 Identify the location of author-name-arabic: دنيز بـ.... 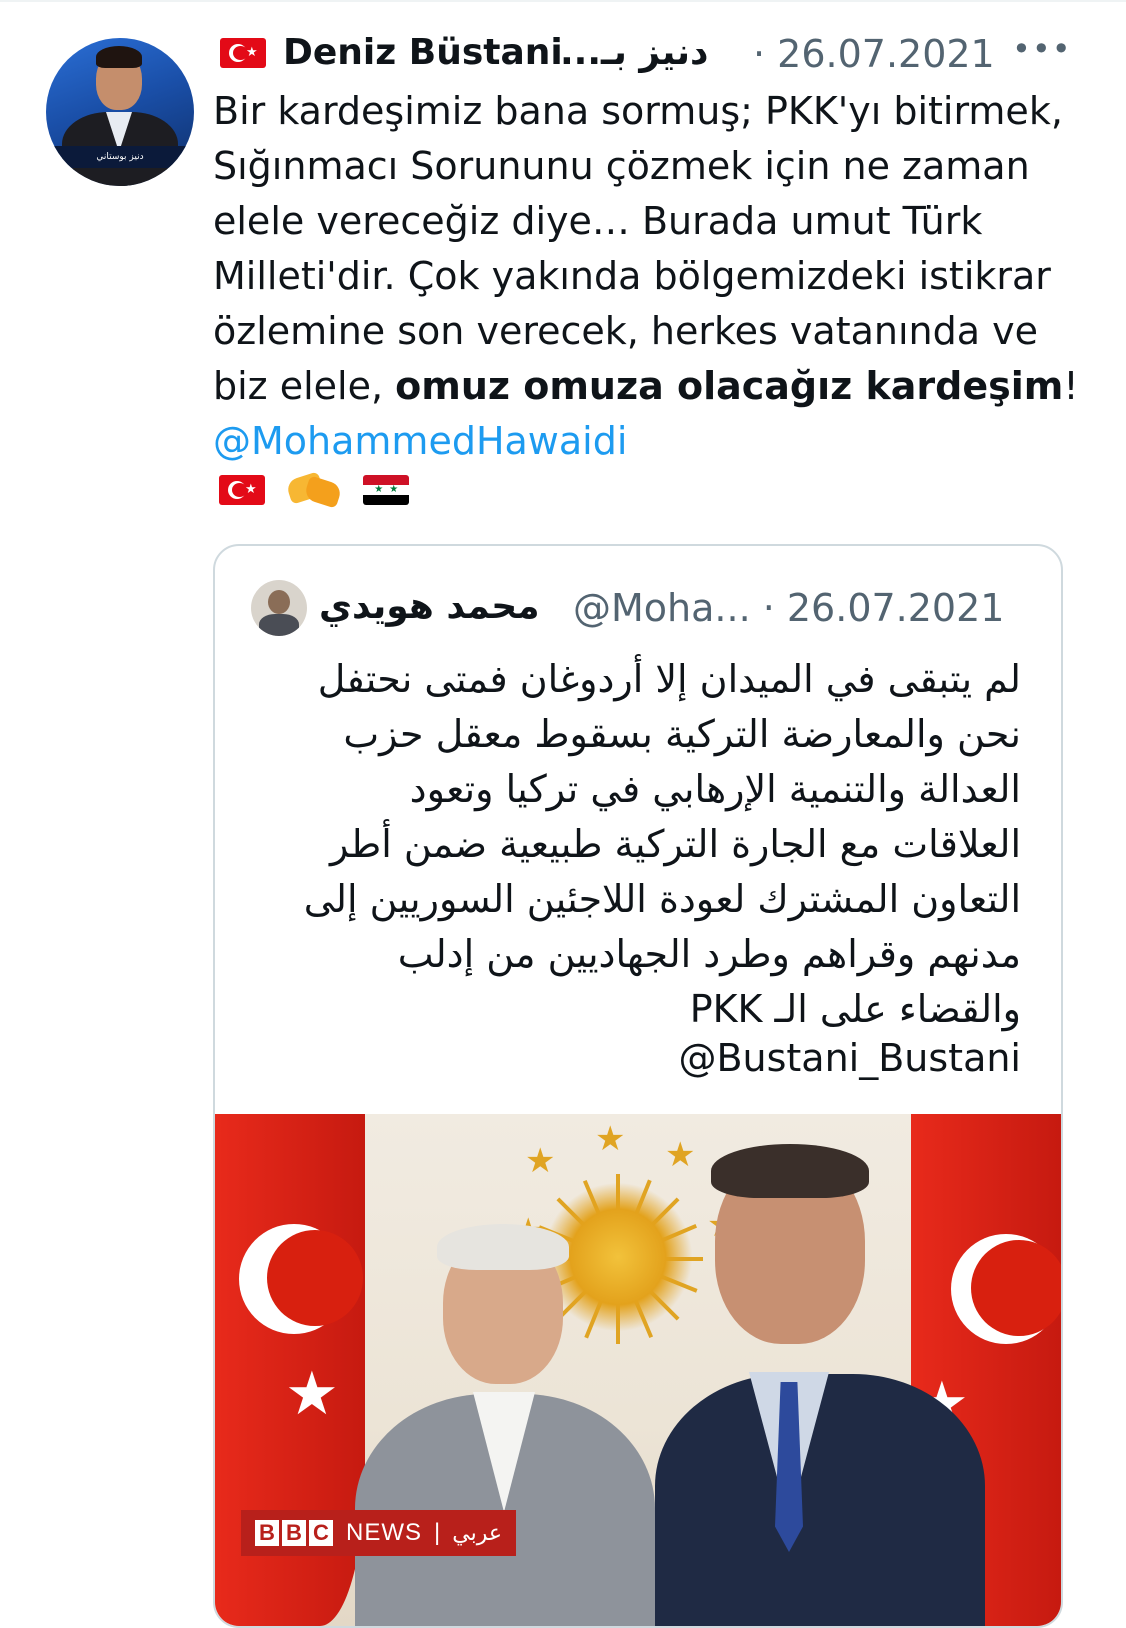
(634, 52).